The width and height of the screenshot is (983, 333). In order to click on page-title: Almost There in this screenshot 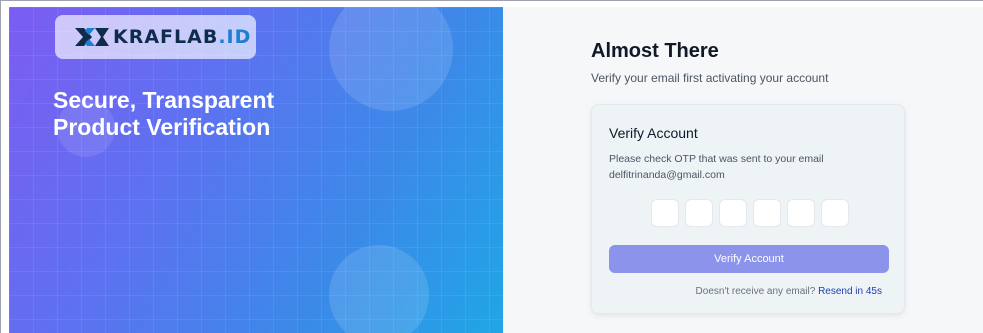, I will do `click(655, 51)`.